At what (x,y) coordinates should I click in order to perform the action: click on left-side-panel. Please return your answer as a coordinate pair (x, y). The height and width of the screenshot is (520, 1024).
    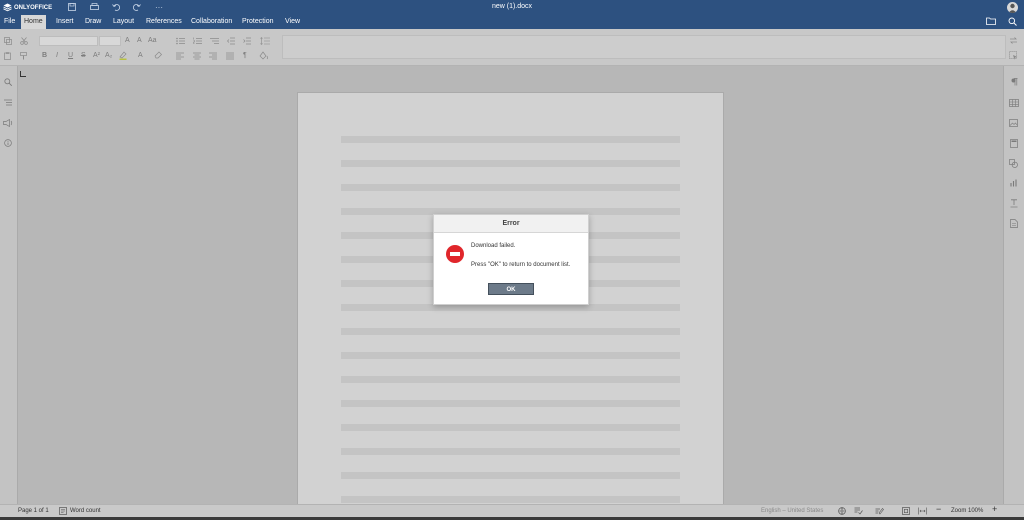
    Looking at the image, I should click on (9, 285).